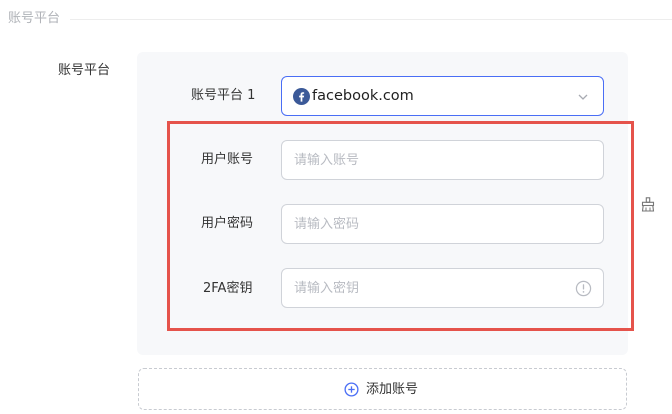 Image resolution: width=672 pixels, height=414 pixels. I want to click on section-divider, so click(371, 19).